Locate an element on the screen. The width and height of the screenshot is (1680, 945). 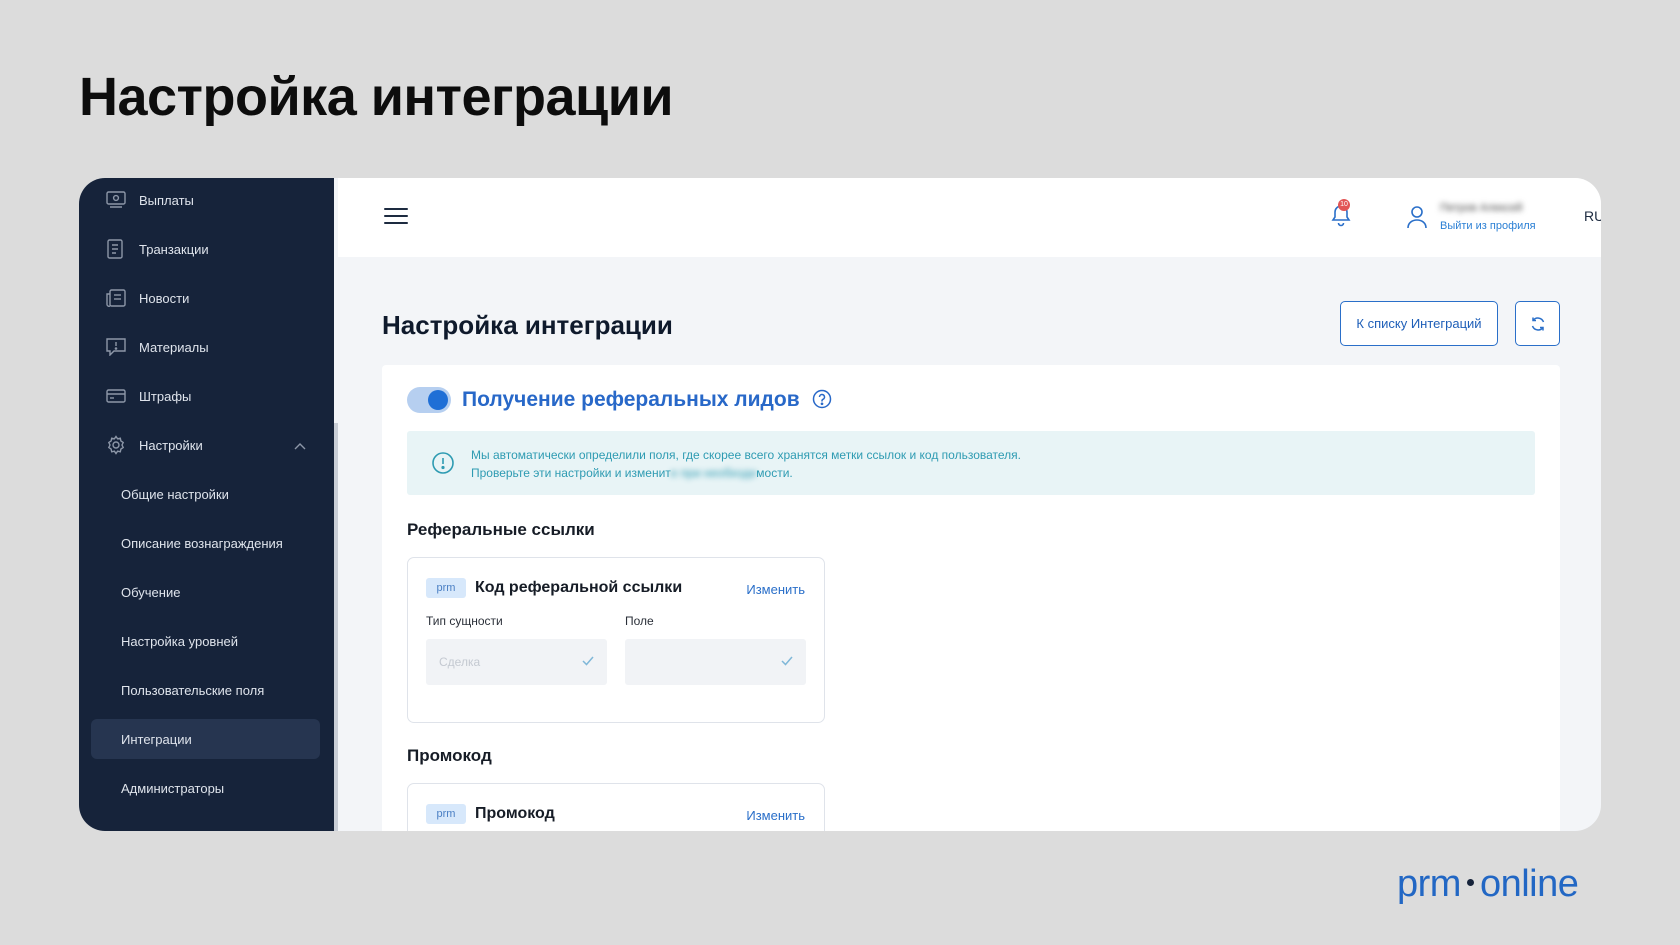
promocode-card: prm Промокод Изменить is located at coordinates (616, 807).